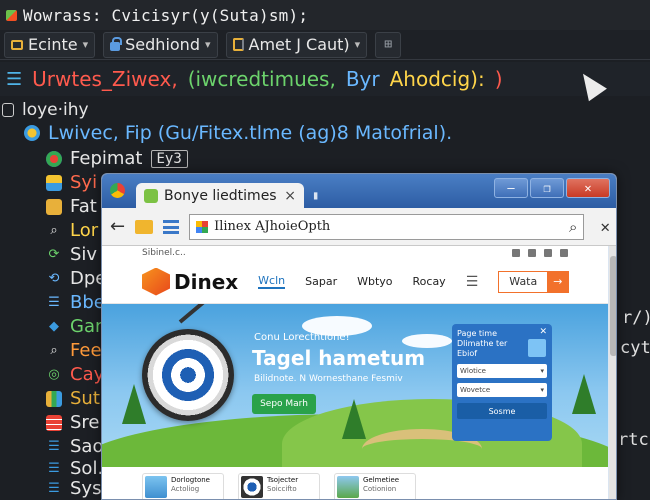  I want to click on tree-item: Fat, so click(71, 206).